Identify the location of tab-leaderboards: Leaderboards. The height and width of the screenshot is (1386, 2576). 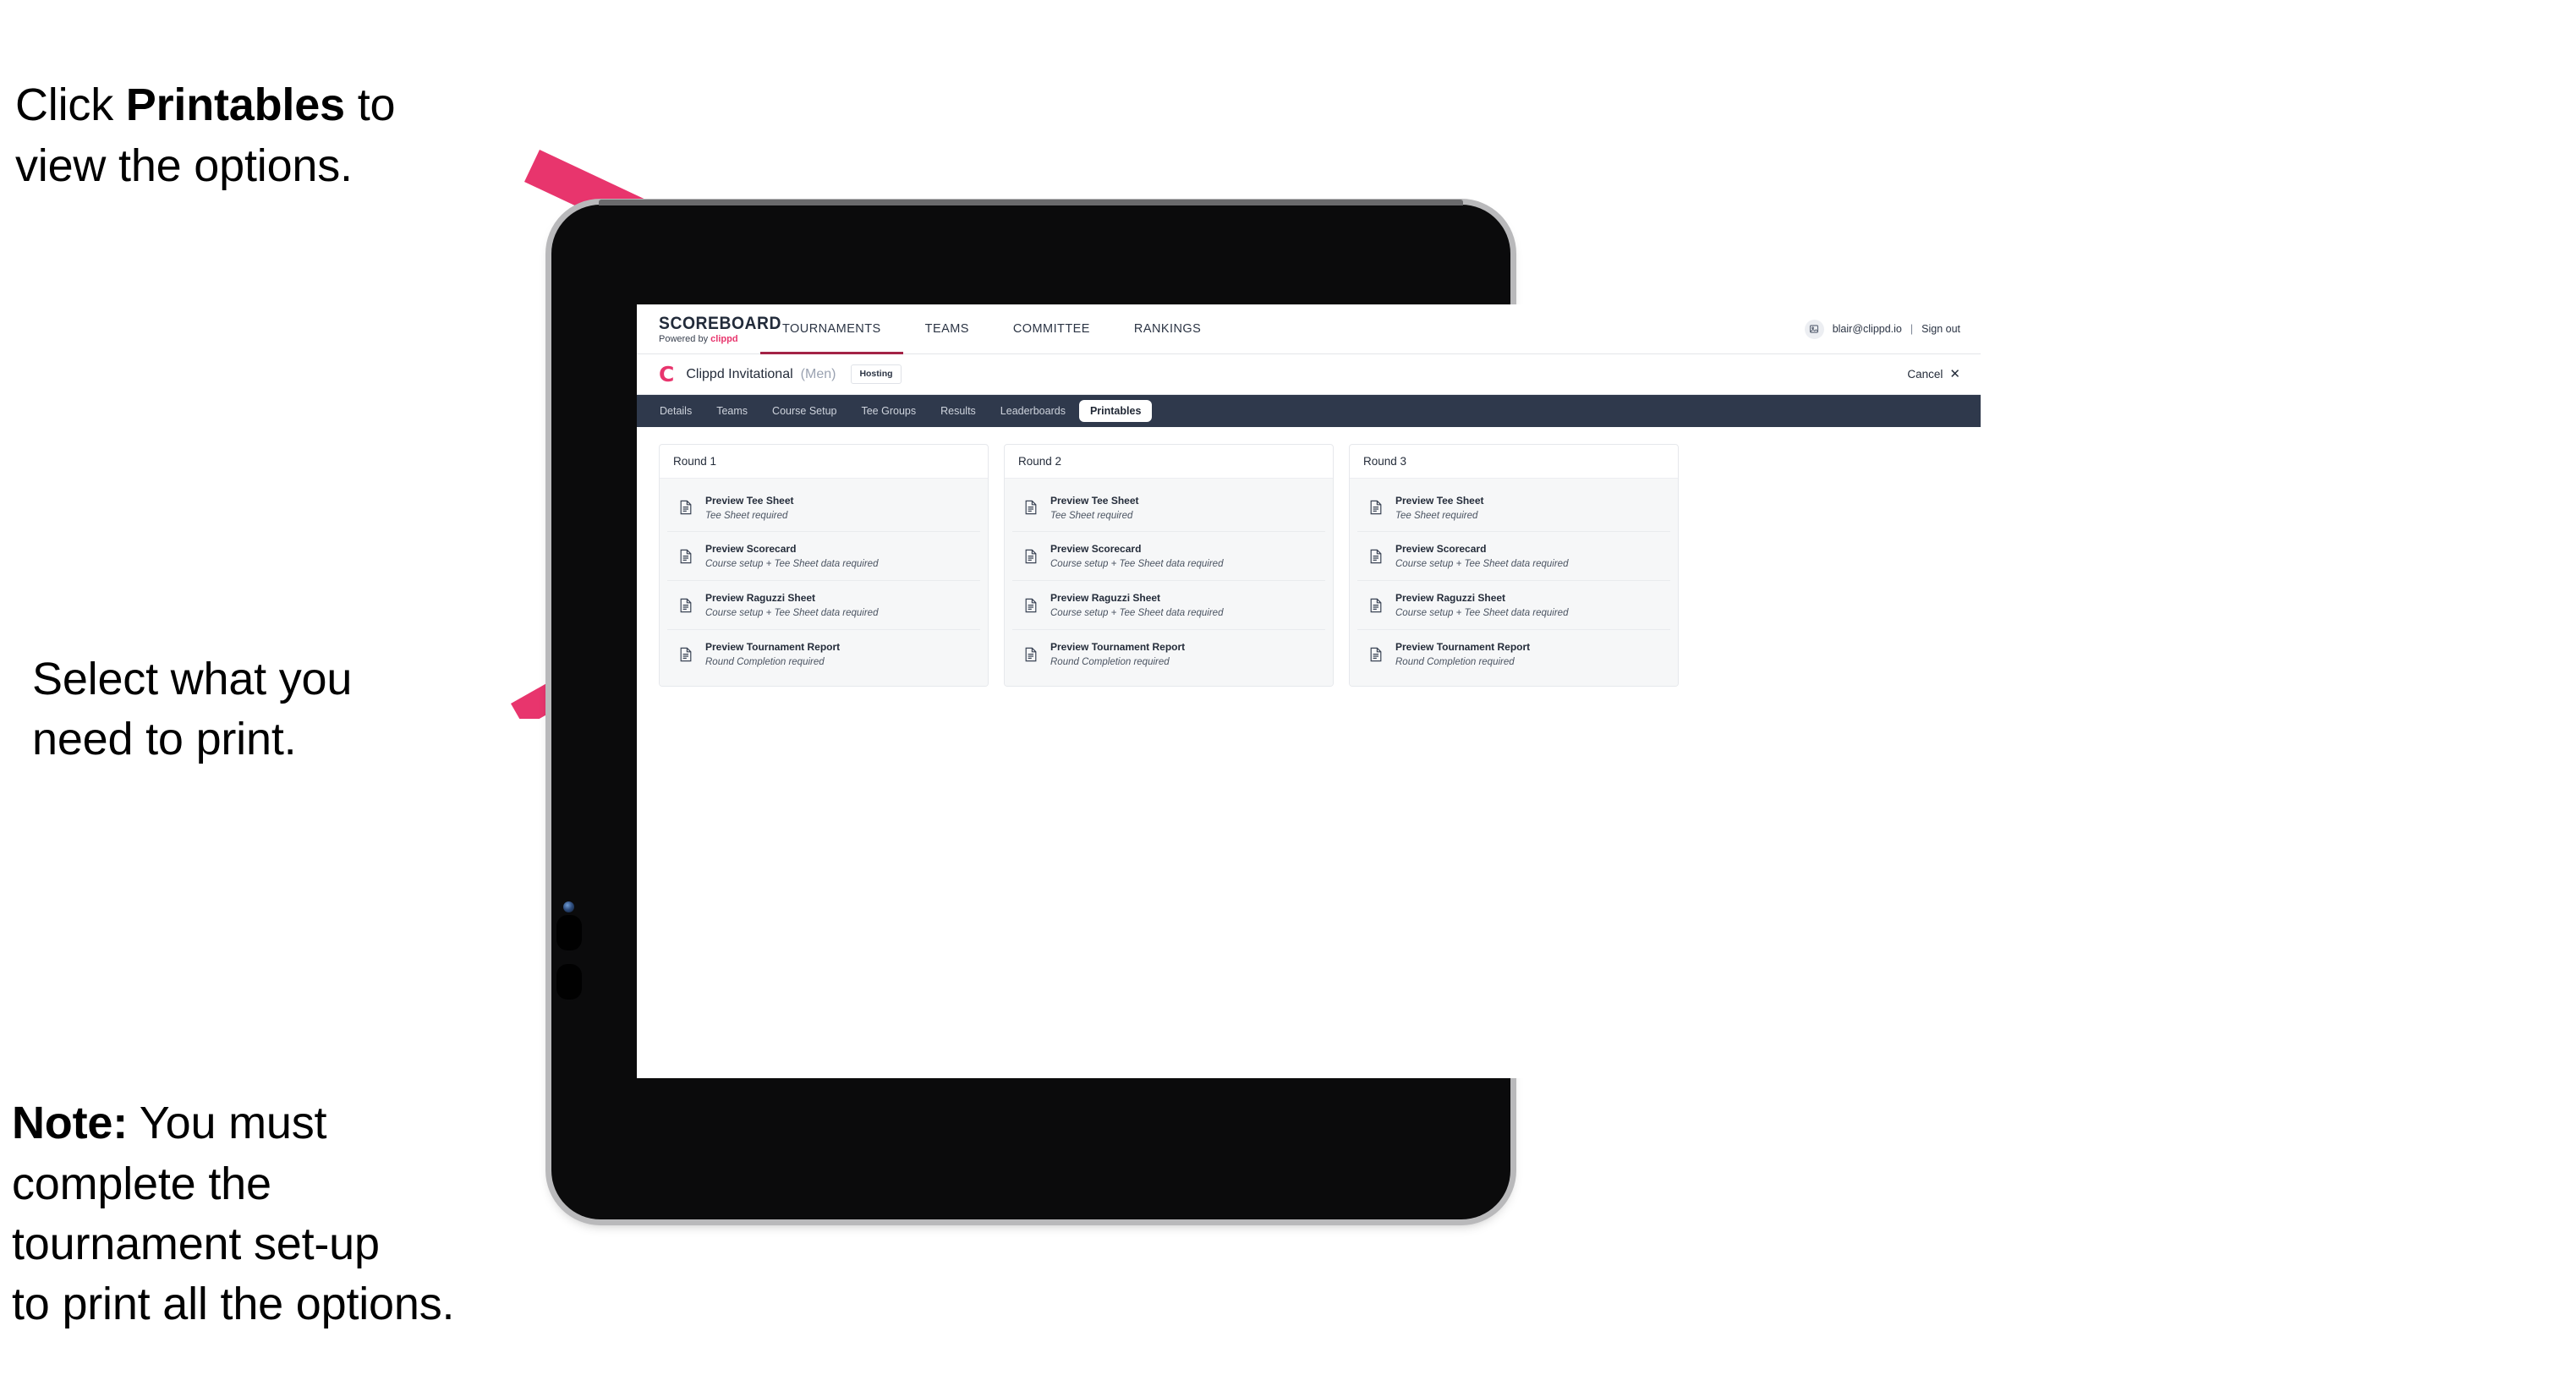
(1033, 411).